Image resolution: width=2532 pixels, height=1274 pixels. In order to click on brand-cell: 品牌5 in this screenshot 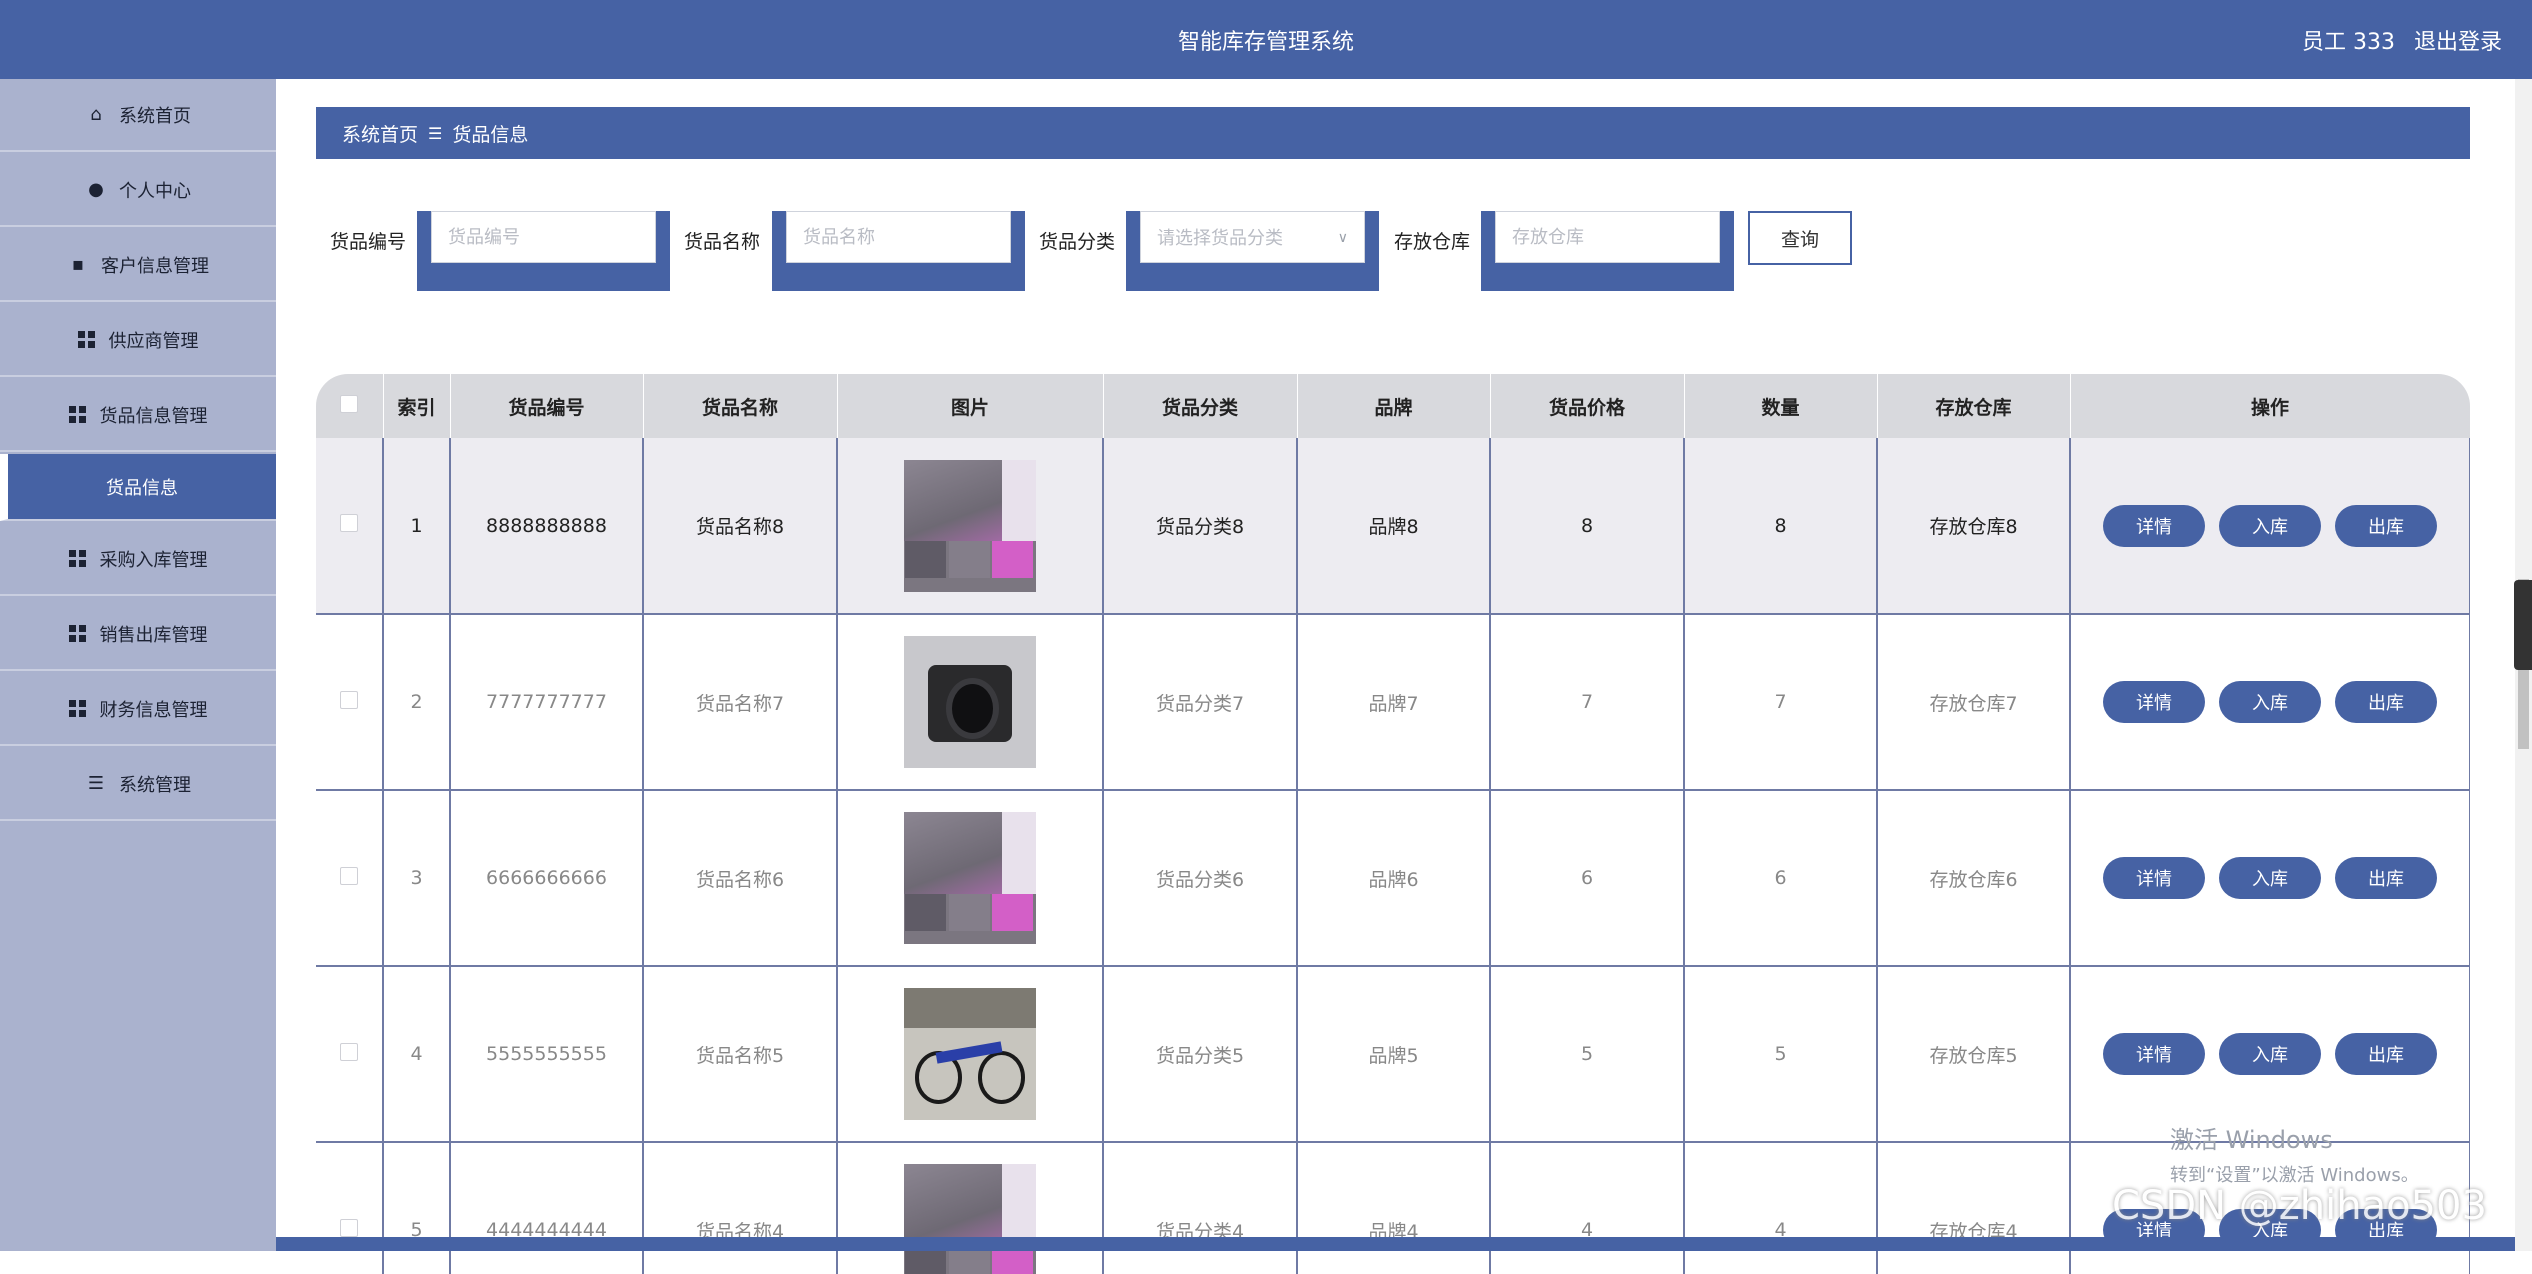, I will do `click(1394, 1054)`.